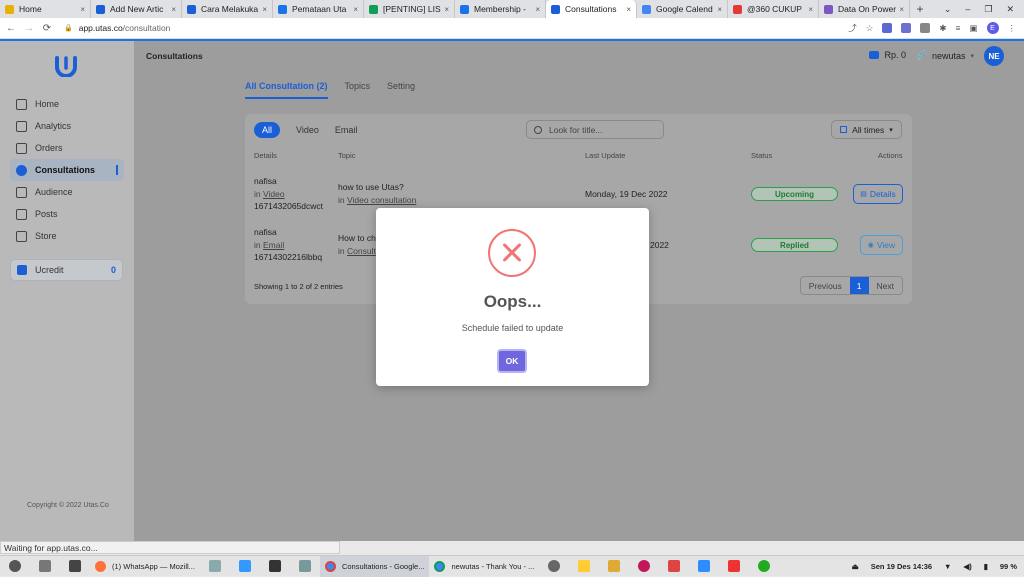  Describe the element at coordinates (973, 28) in the screenshot. I see `side-panel-icon: ▣` at that location.